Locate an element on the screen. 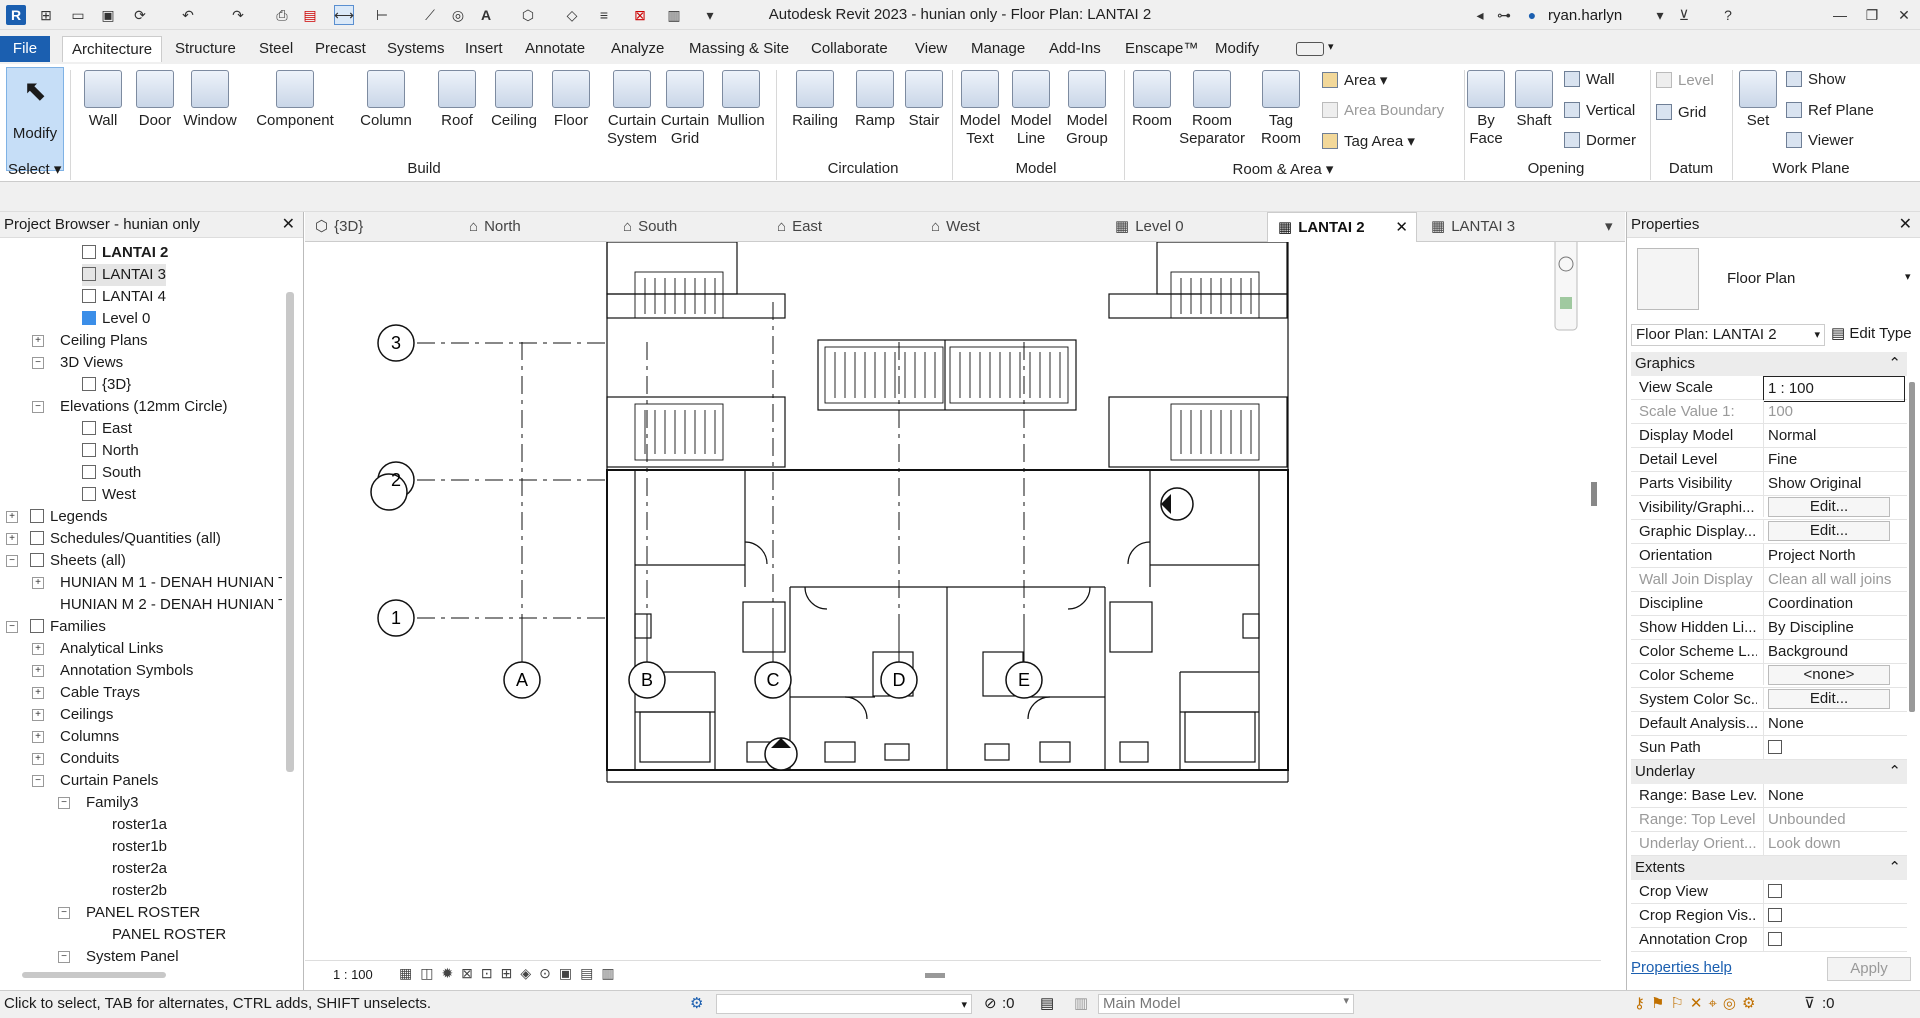 The width and height of the screenshot is (1920, 1018). filter-icon: ⊽ is located at coordinates (1809, 1004).